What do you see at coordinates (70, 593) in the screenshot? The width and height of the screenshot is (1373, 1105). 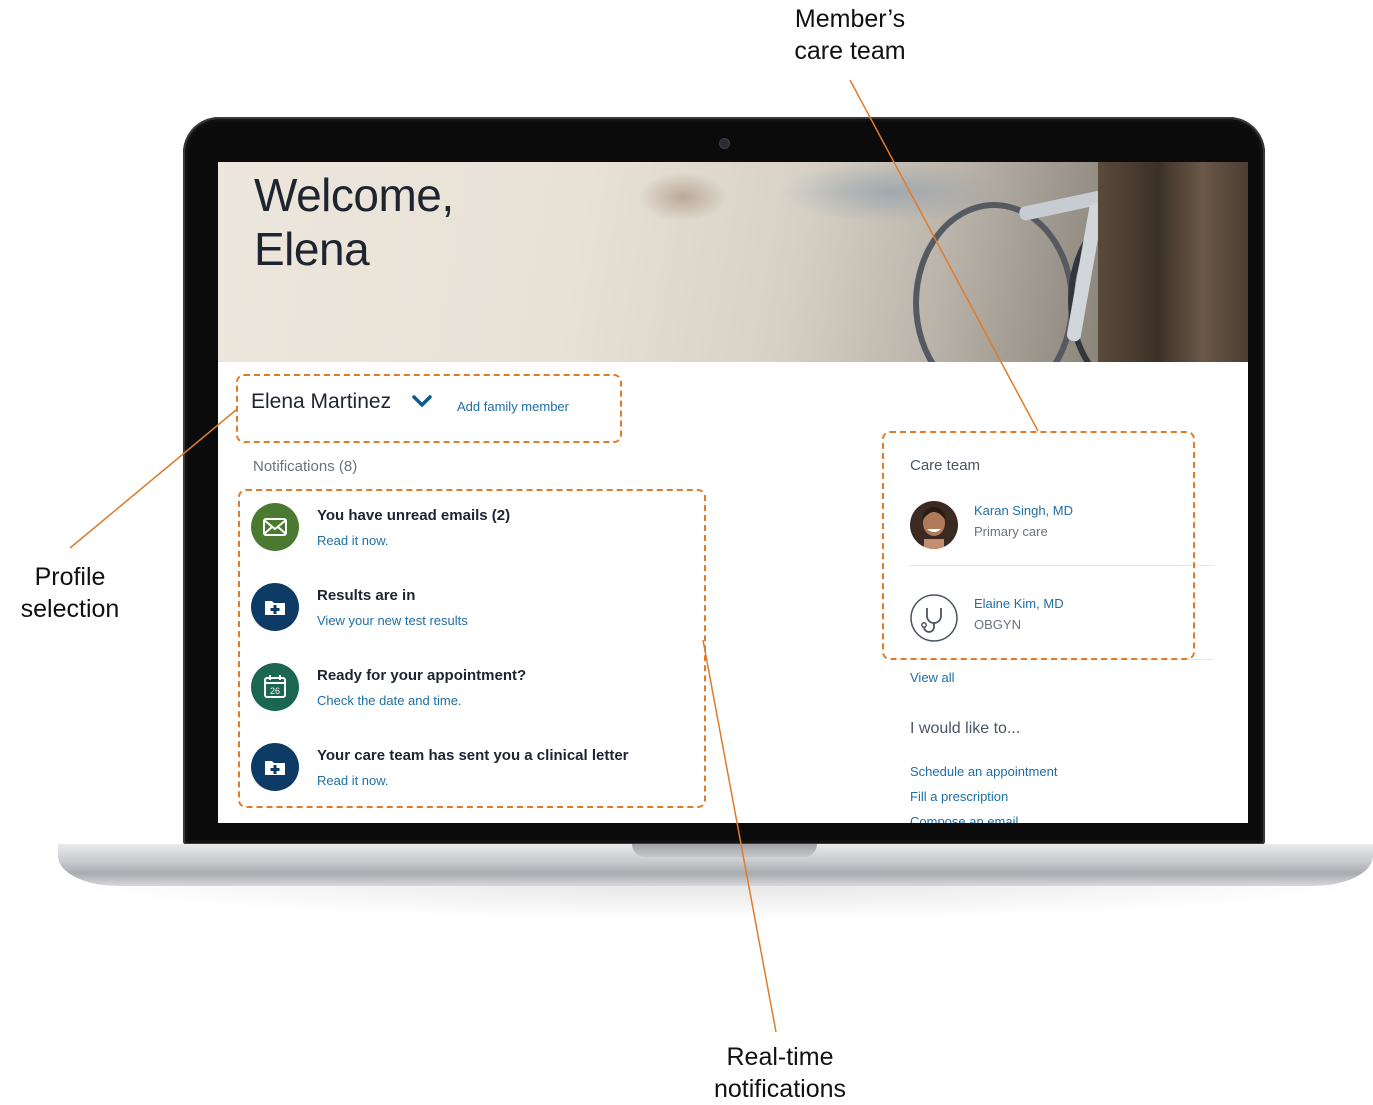 I see `profile-callout: Profile selection` at bounding box center [70, 593].